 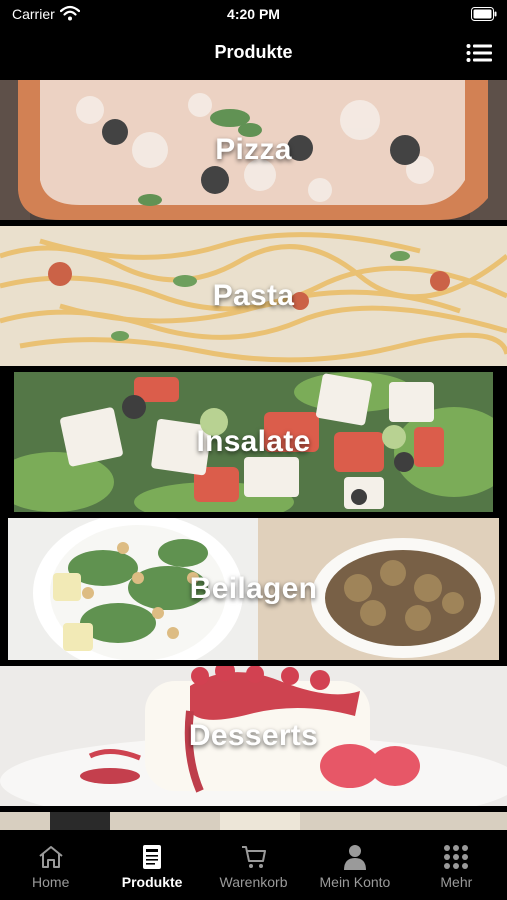 What do you see at coordinates (152, 882) in the screenshot?
I see `tab-label: Produkte` at bounding box center [152, 882].